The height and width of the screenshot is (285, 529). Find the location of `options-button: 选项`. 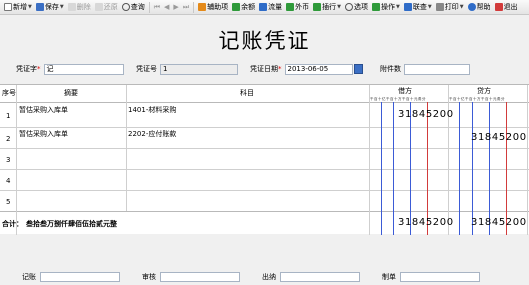

options-button: 选项 is located at coordinates (356, 7).